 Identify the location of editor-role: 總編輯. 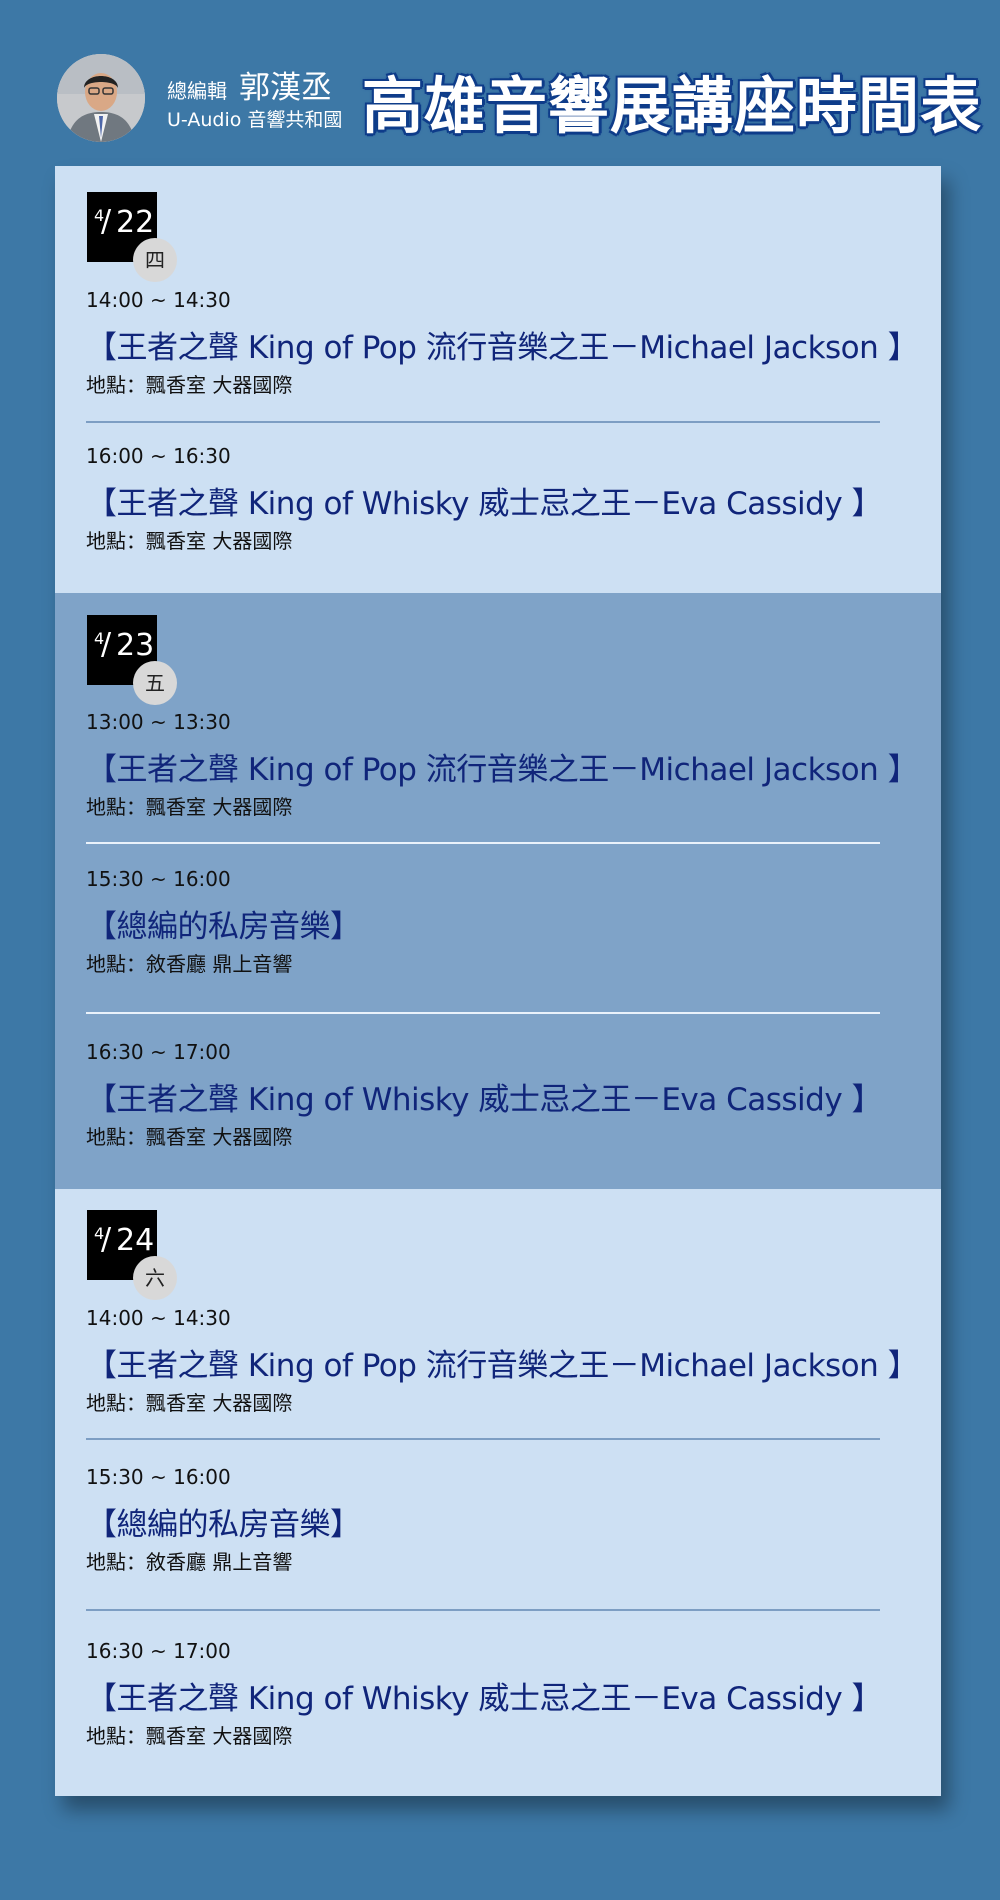
(197, 91).